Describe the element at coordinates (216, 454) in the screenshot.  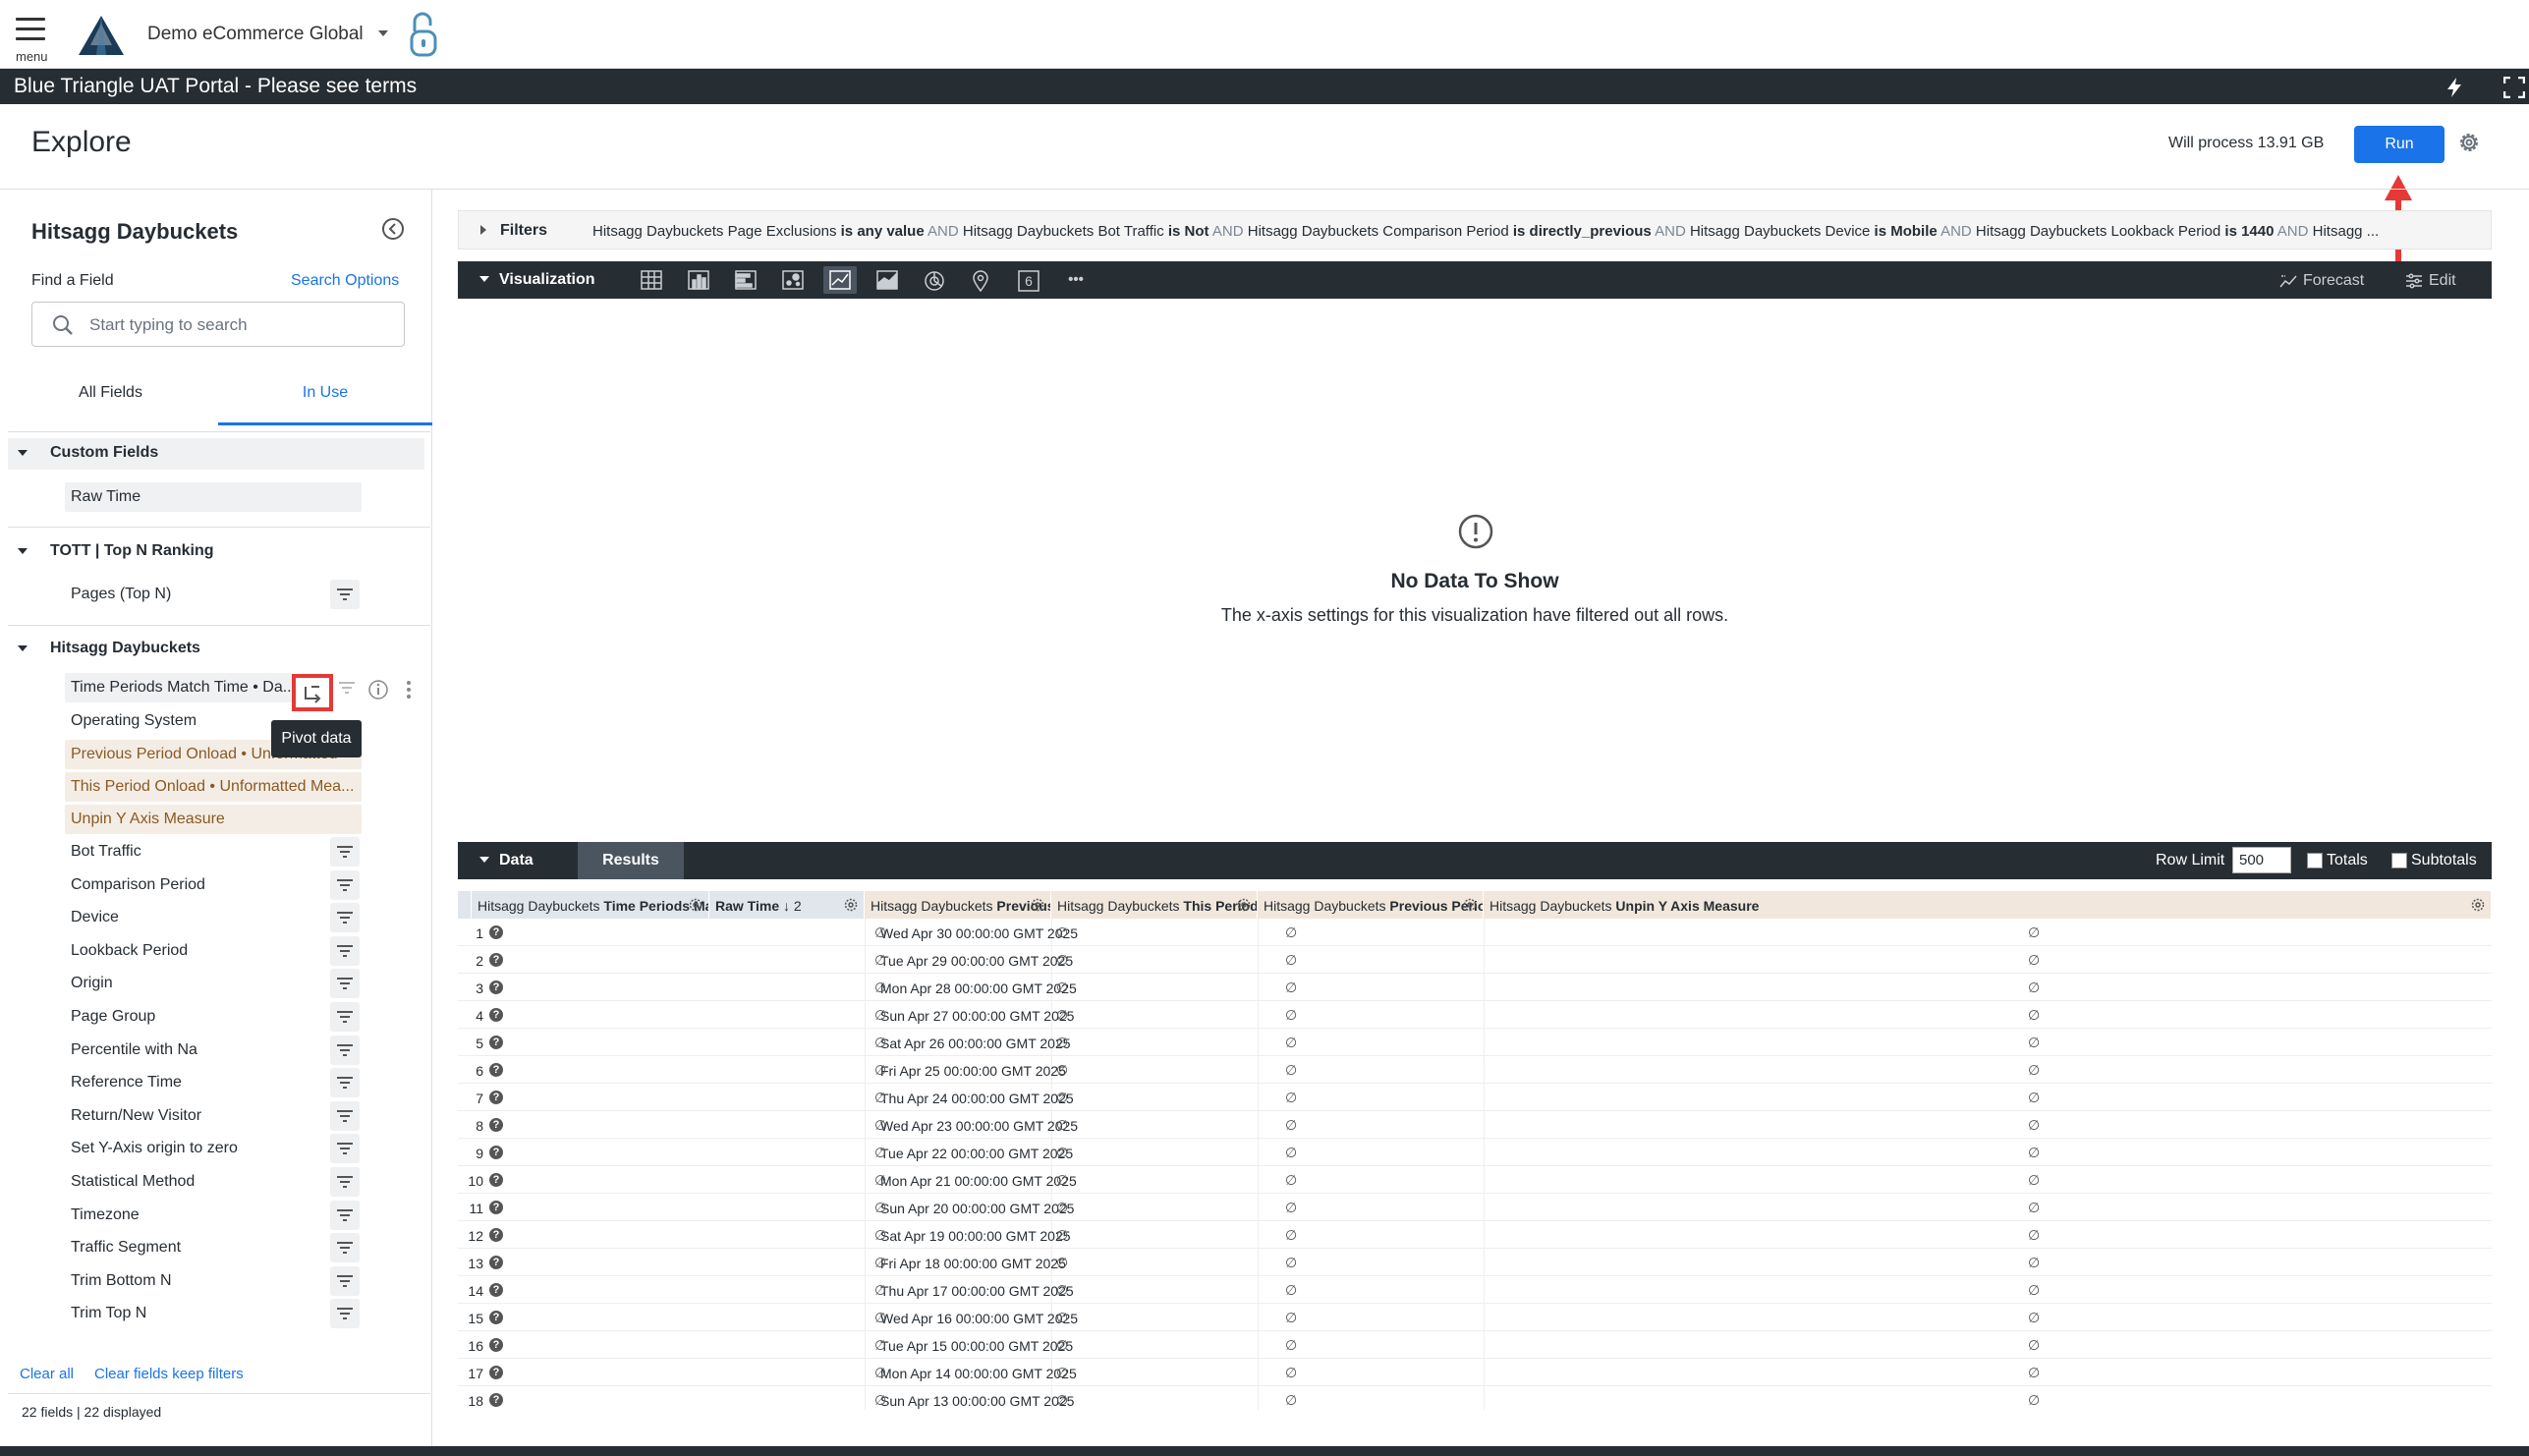
I see `group-header-custom-fields: Custom Fields` at that location.